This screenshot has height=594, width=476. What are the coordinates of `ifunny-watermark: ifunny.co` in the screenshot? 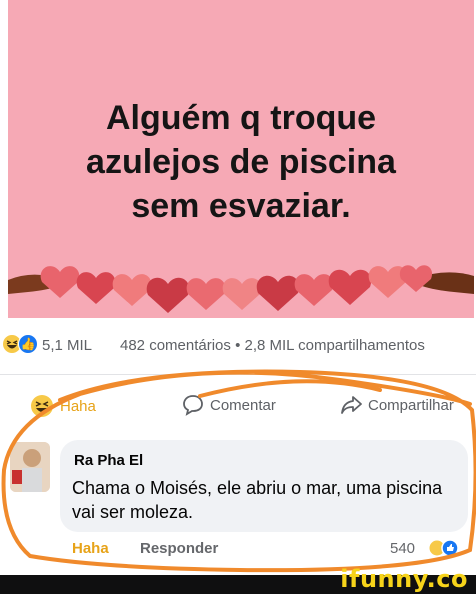 It's located at (404, 579).